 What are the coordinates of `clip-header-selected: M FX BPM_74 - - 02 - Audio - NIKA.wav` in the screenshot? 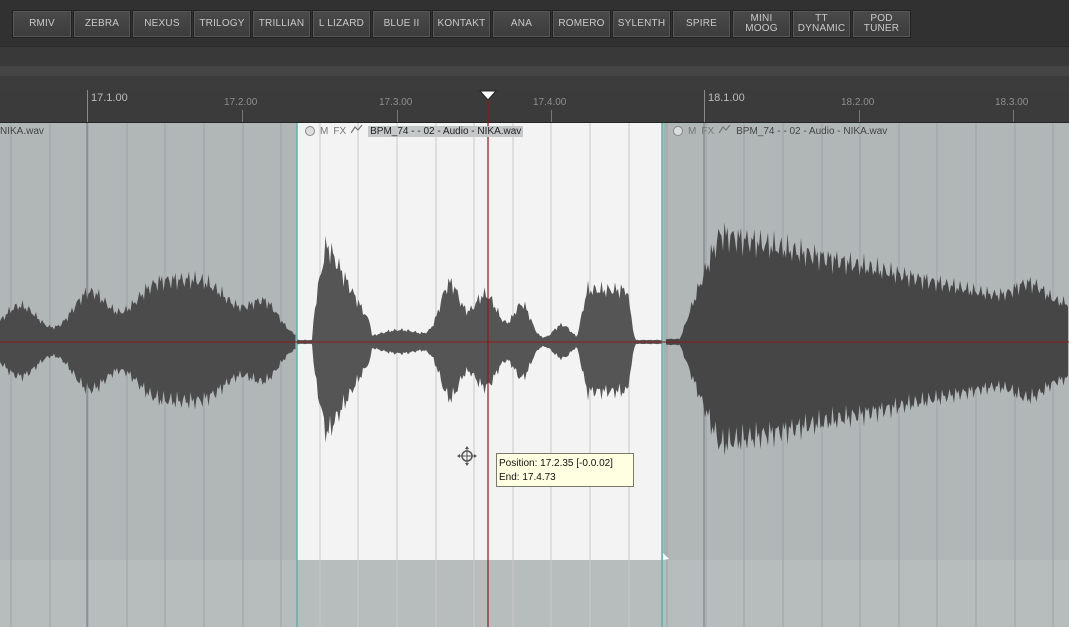 It's located at (414, 131).